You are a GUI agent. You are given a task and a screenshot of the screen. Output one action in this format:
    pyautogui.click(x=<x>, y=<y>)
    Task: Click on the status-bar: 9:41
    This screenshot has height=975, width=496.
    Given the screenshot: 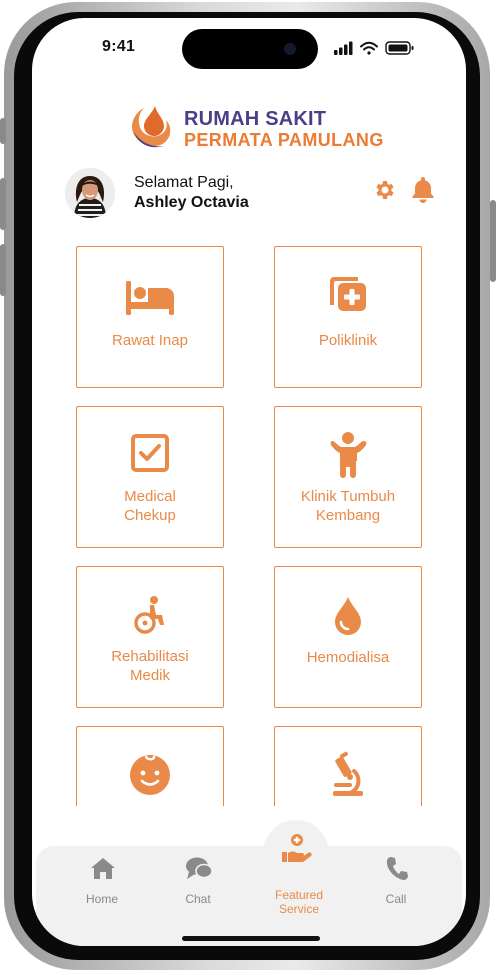 What is the action you would take?
    pyautogui.click(x=249, y=47)
    